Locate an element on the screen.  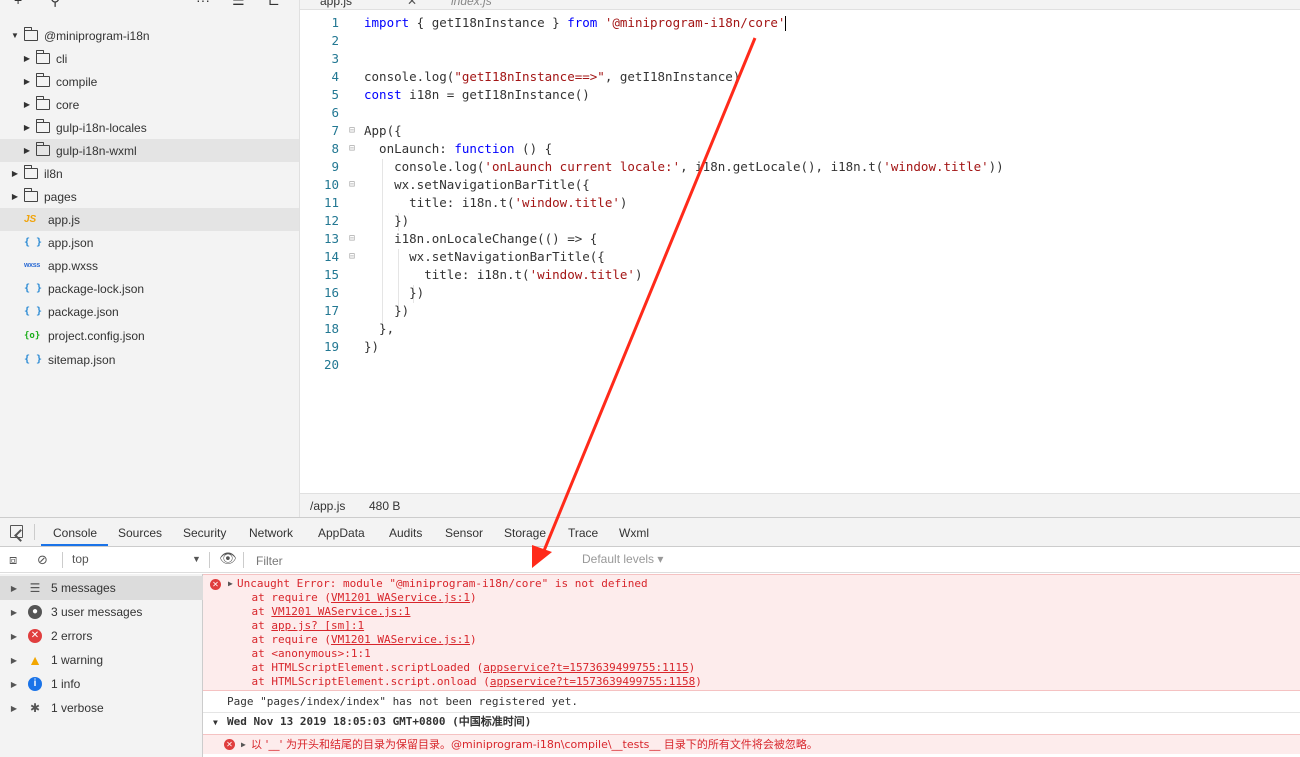
sidebar-toggle-icon: ⧈ is located at coordinates (13, 560).